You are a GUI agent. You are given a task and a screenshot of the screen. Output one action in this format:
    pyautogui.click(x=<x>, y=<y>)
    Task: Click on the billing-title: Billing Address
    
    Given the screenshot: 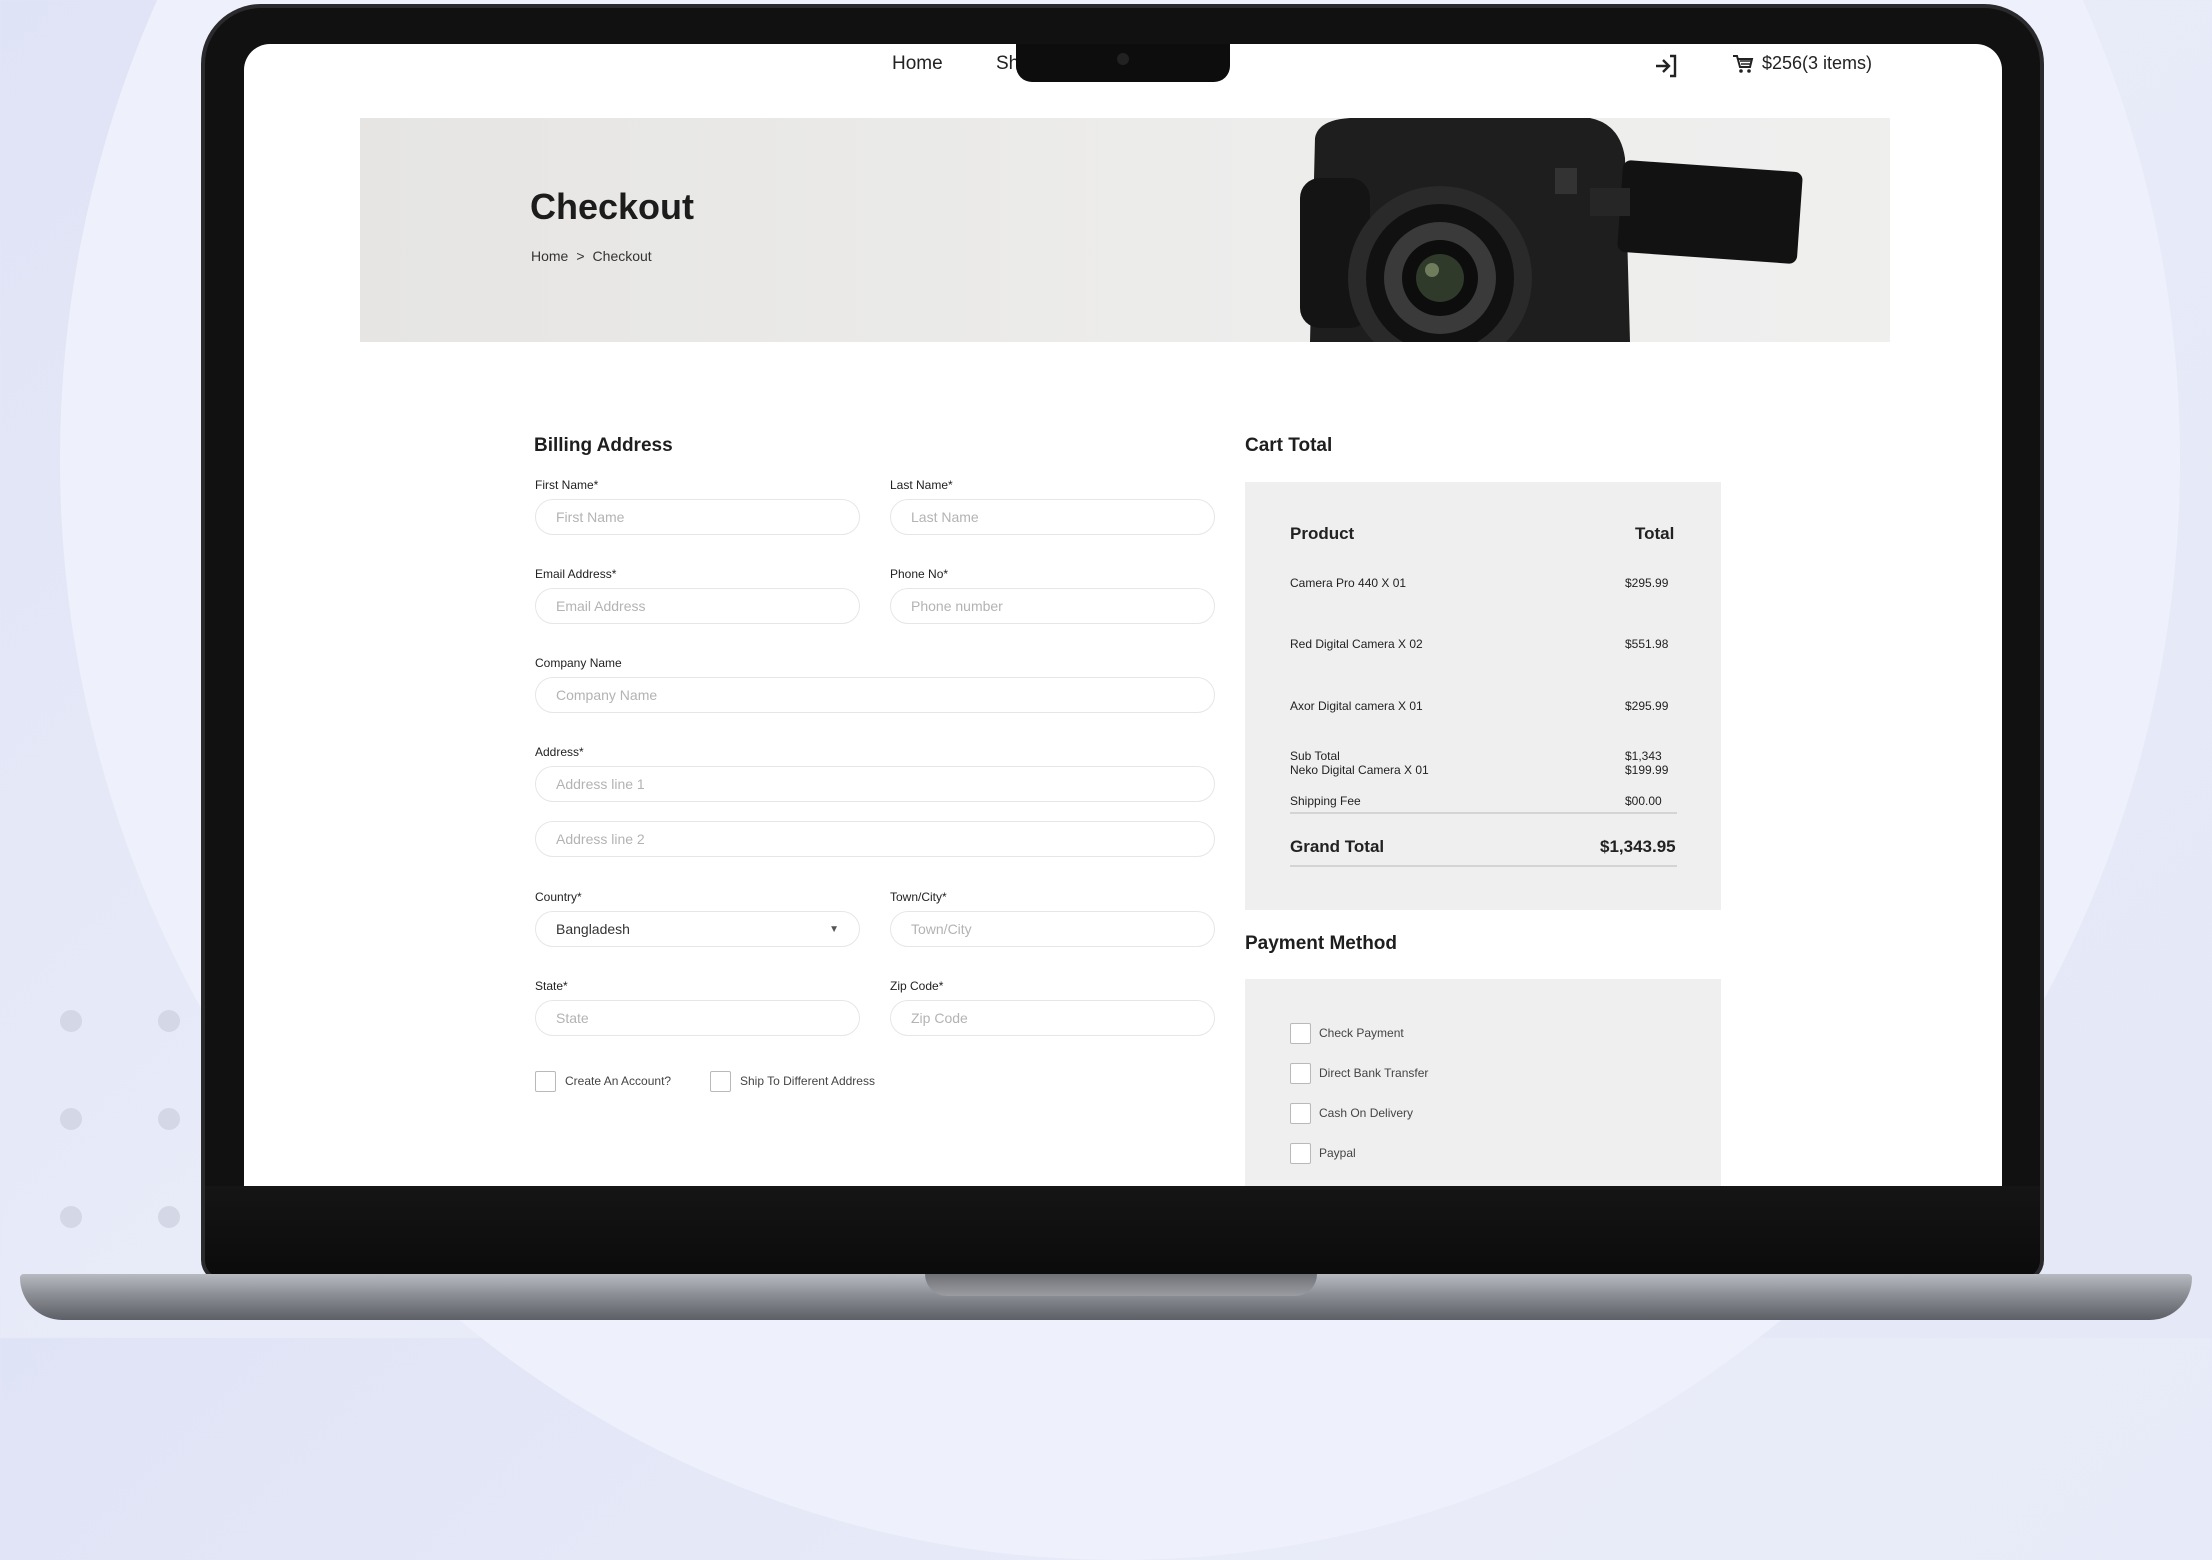 What is the action you would take?
    pyautogui.click(x=603, y=445)
    